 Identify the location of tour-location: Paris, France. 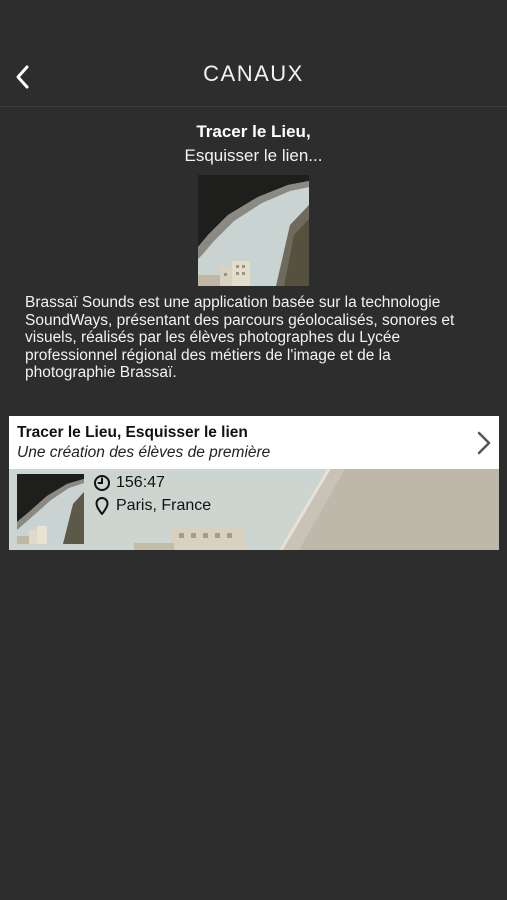
(152, 506).